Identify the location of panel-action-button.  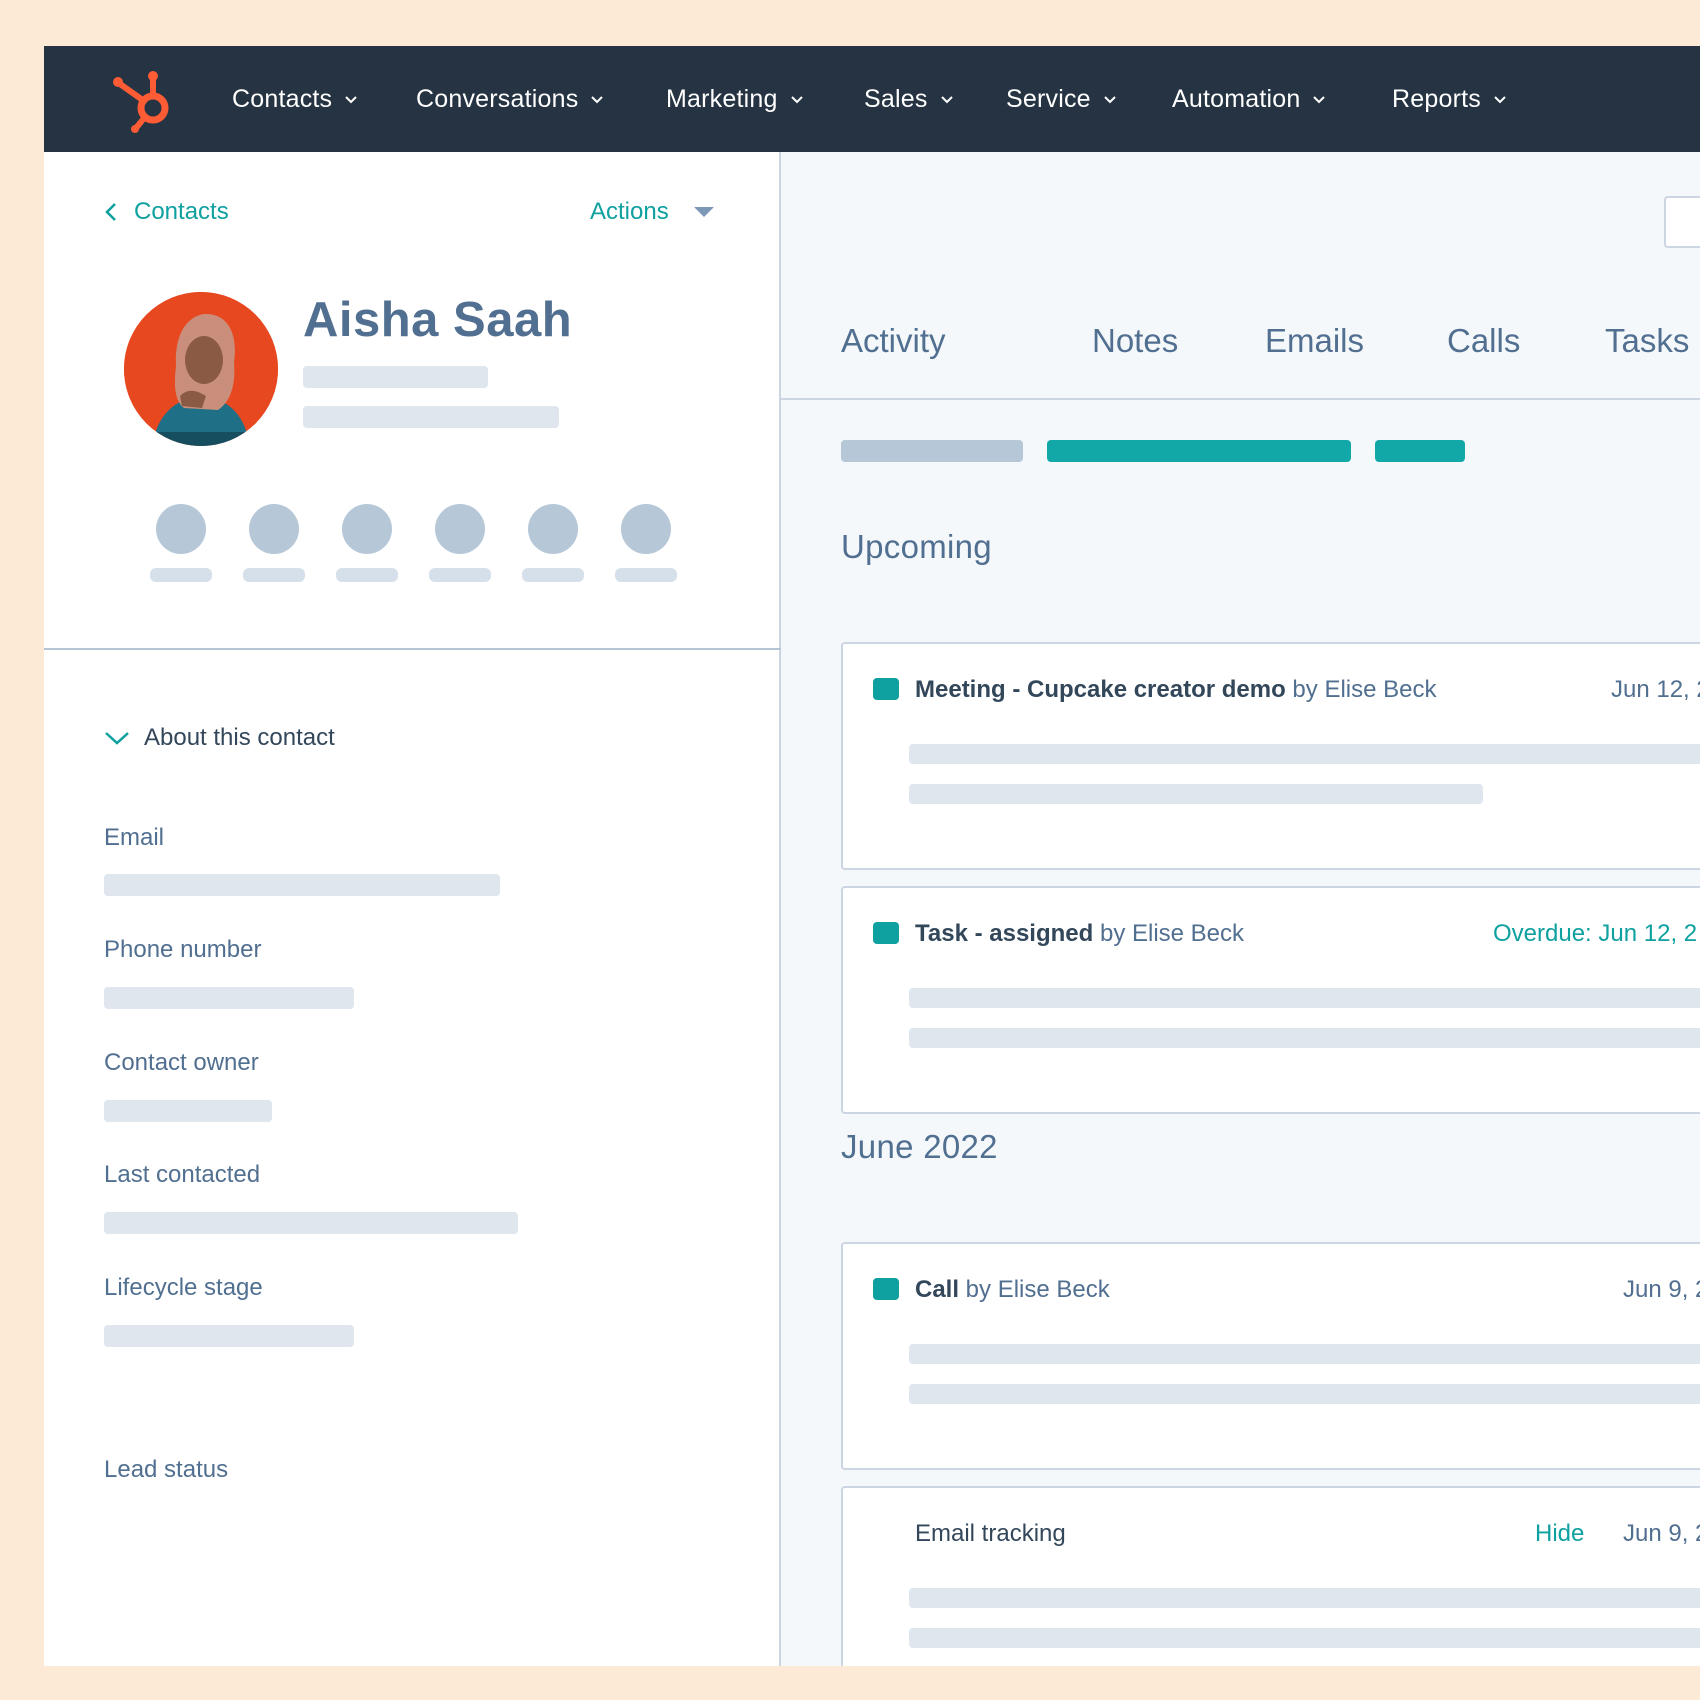
(1682, 222).